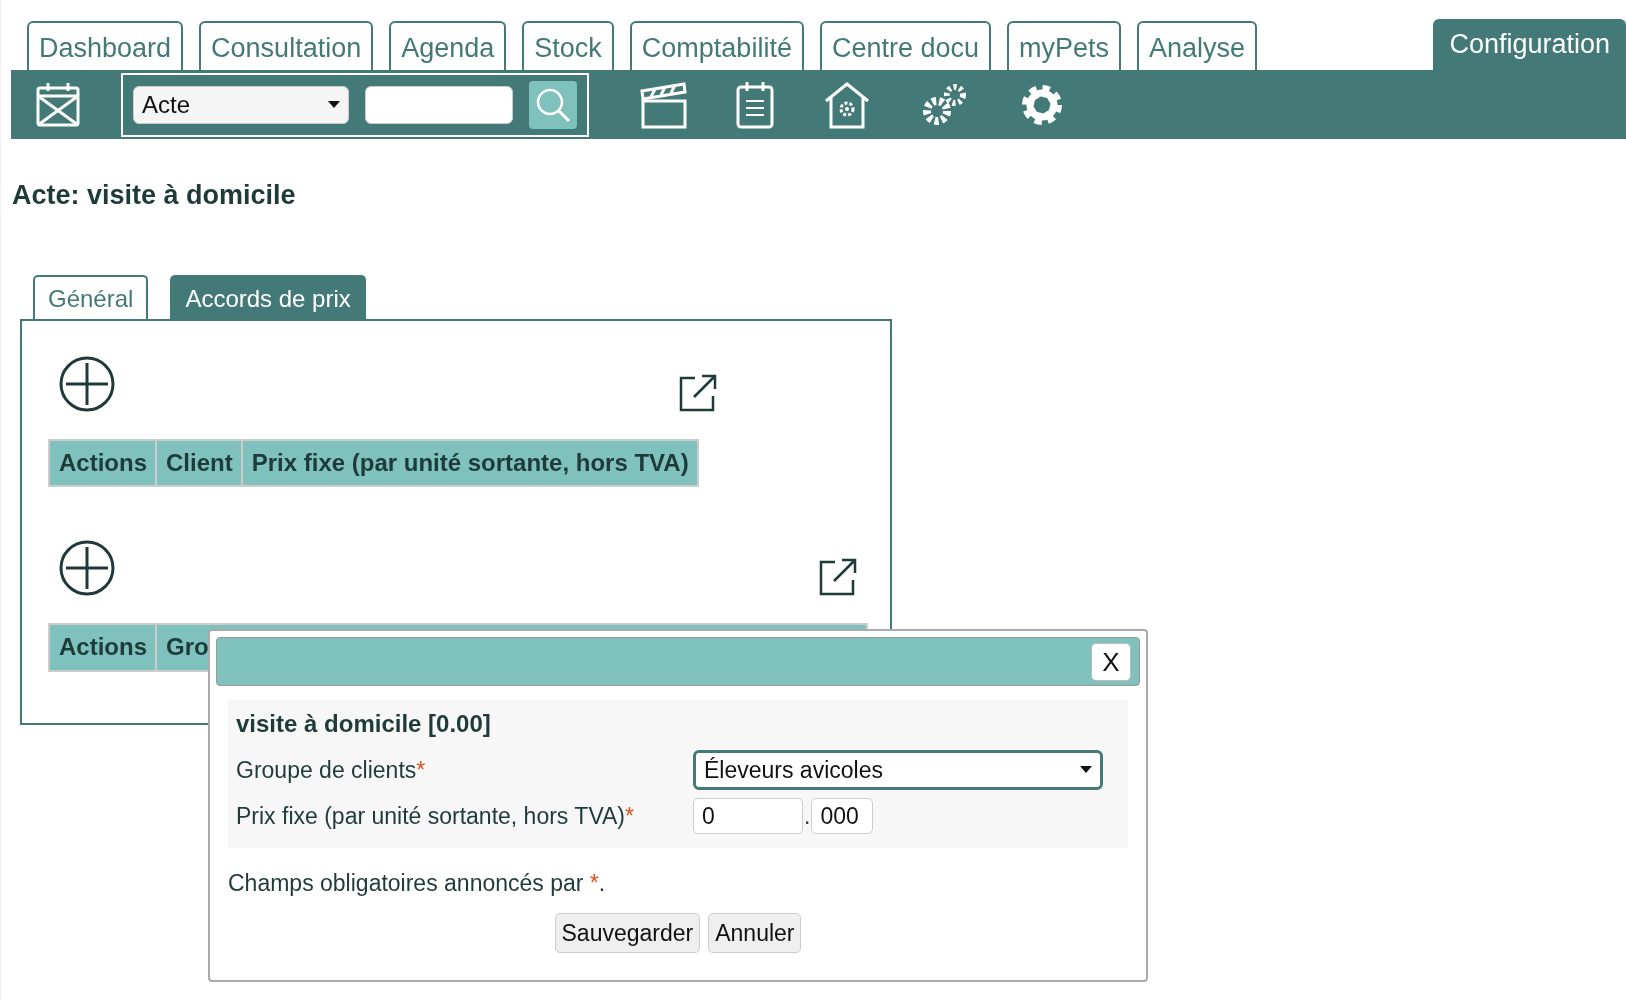 This screenshot has height=1000, width=1626. What do you see at coordinates (417, 883) in the screenshot?
I see `required-note: Champs obligatoires annoncés par *.` at bounding box center [417, 883].